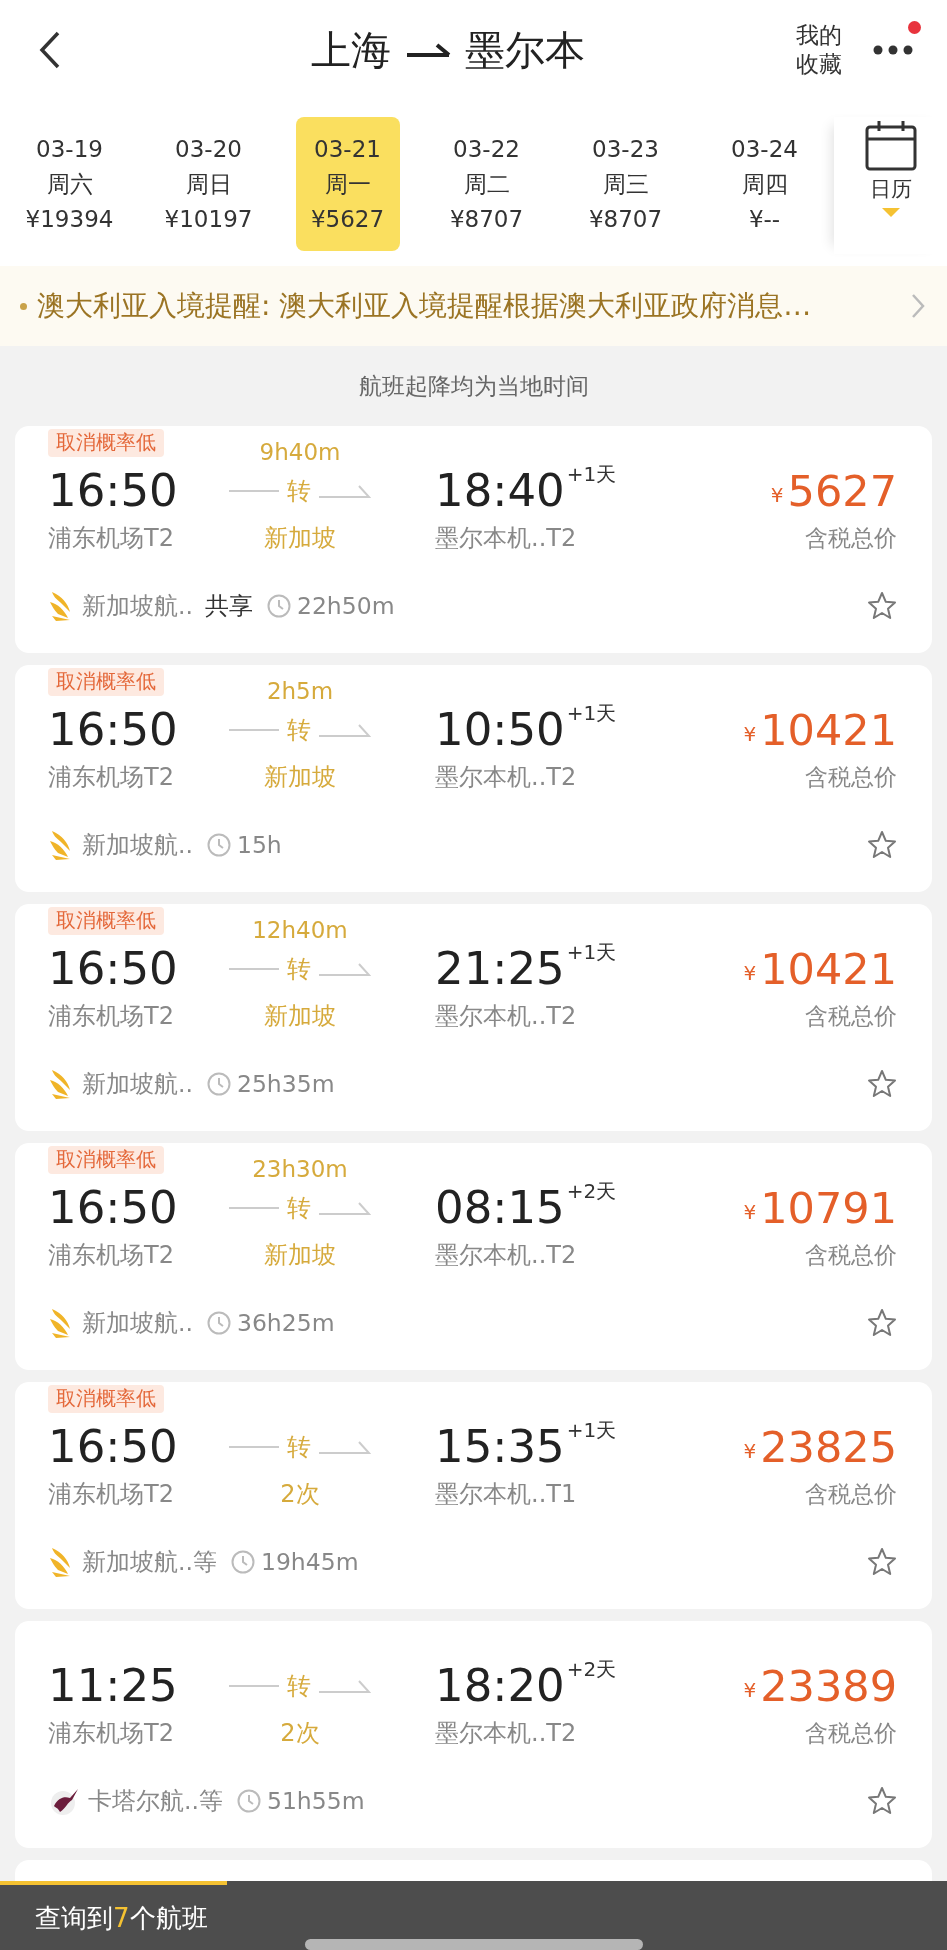  Describe the element at coordinates (315, 1801) in the screenshot. I see `flight-duration: 51h55m` at that location.